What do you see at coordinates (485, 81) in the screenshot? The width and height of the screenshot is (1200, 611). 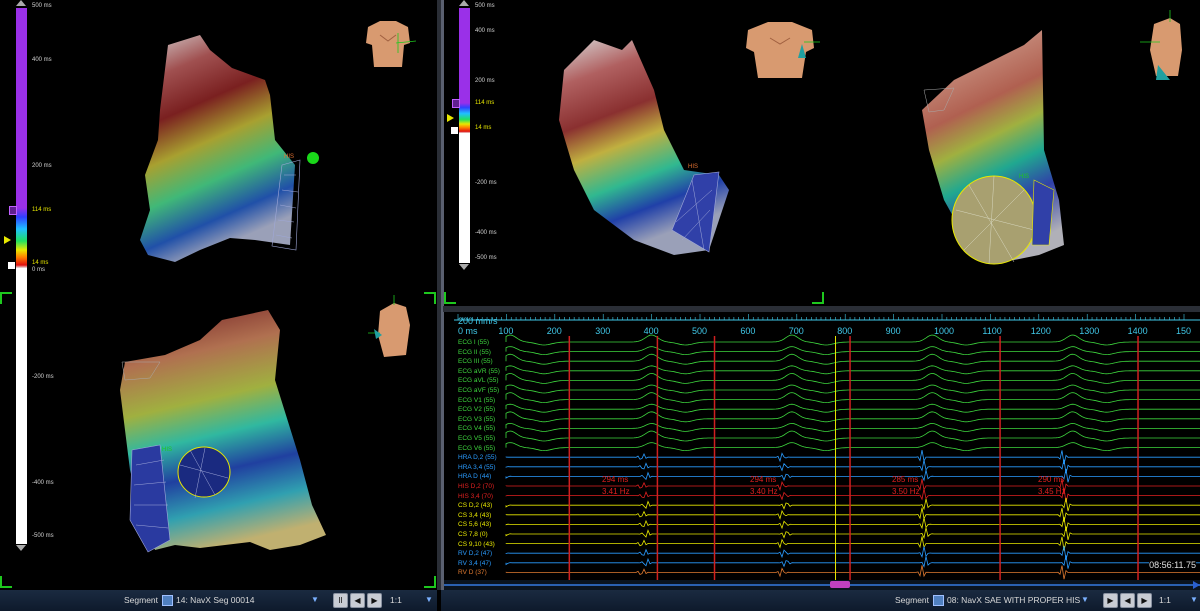 I see `scale-label: 200 ms` at bounding box center [485, 81].